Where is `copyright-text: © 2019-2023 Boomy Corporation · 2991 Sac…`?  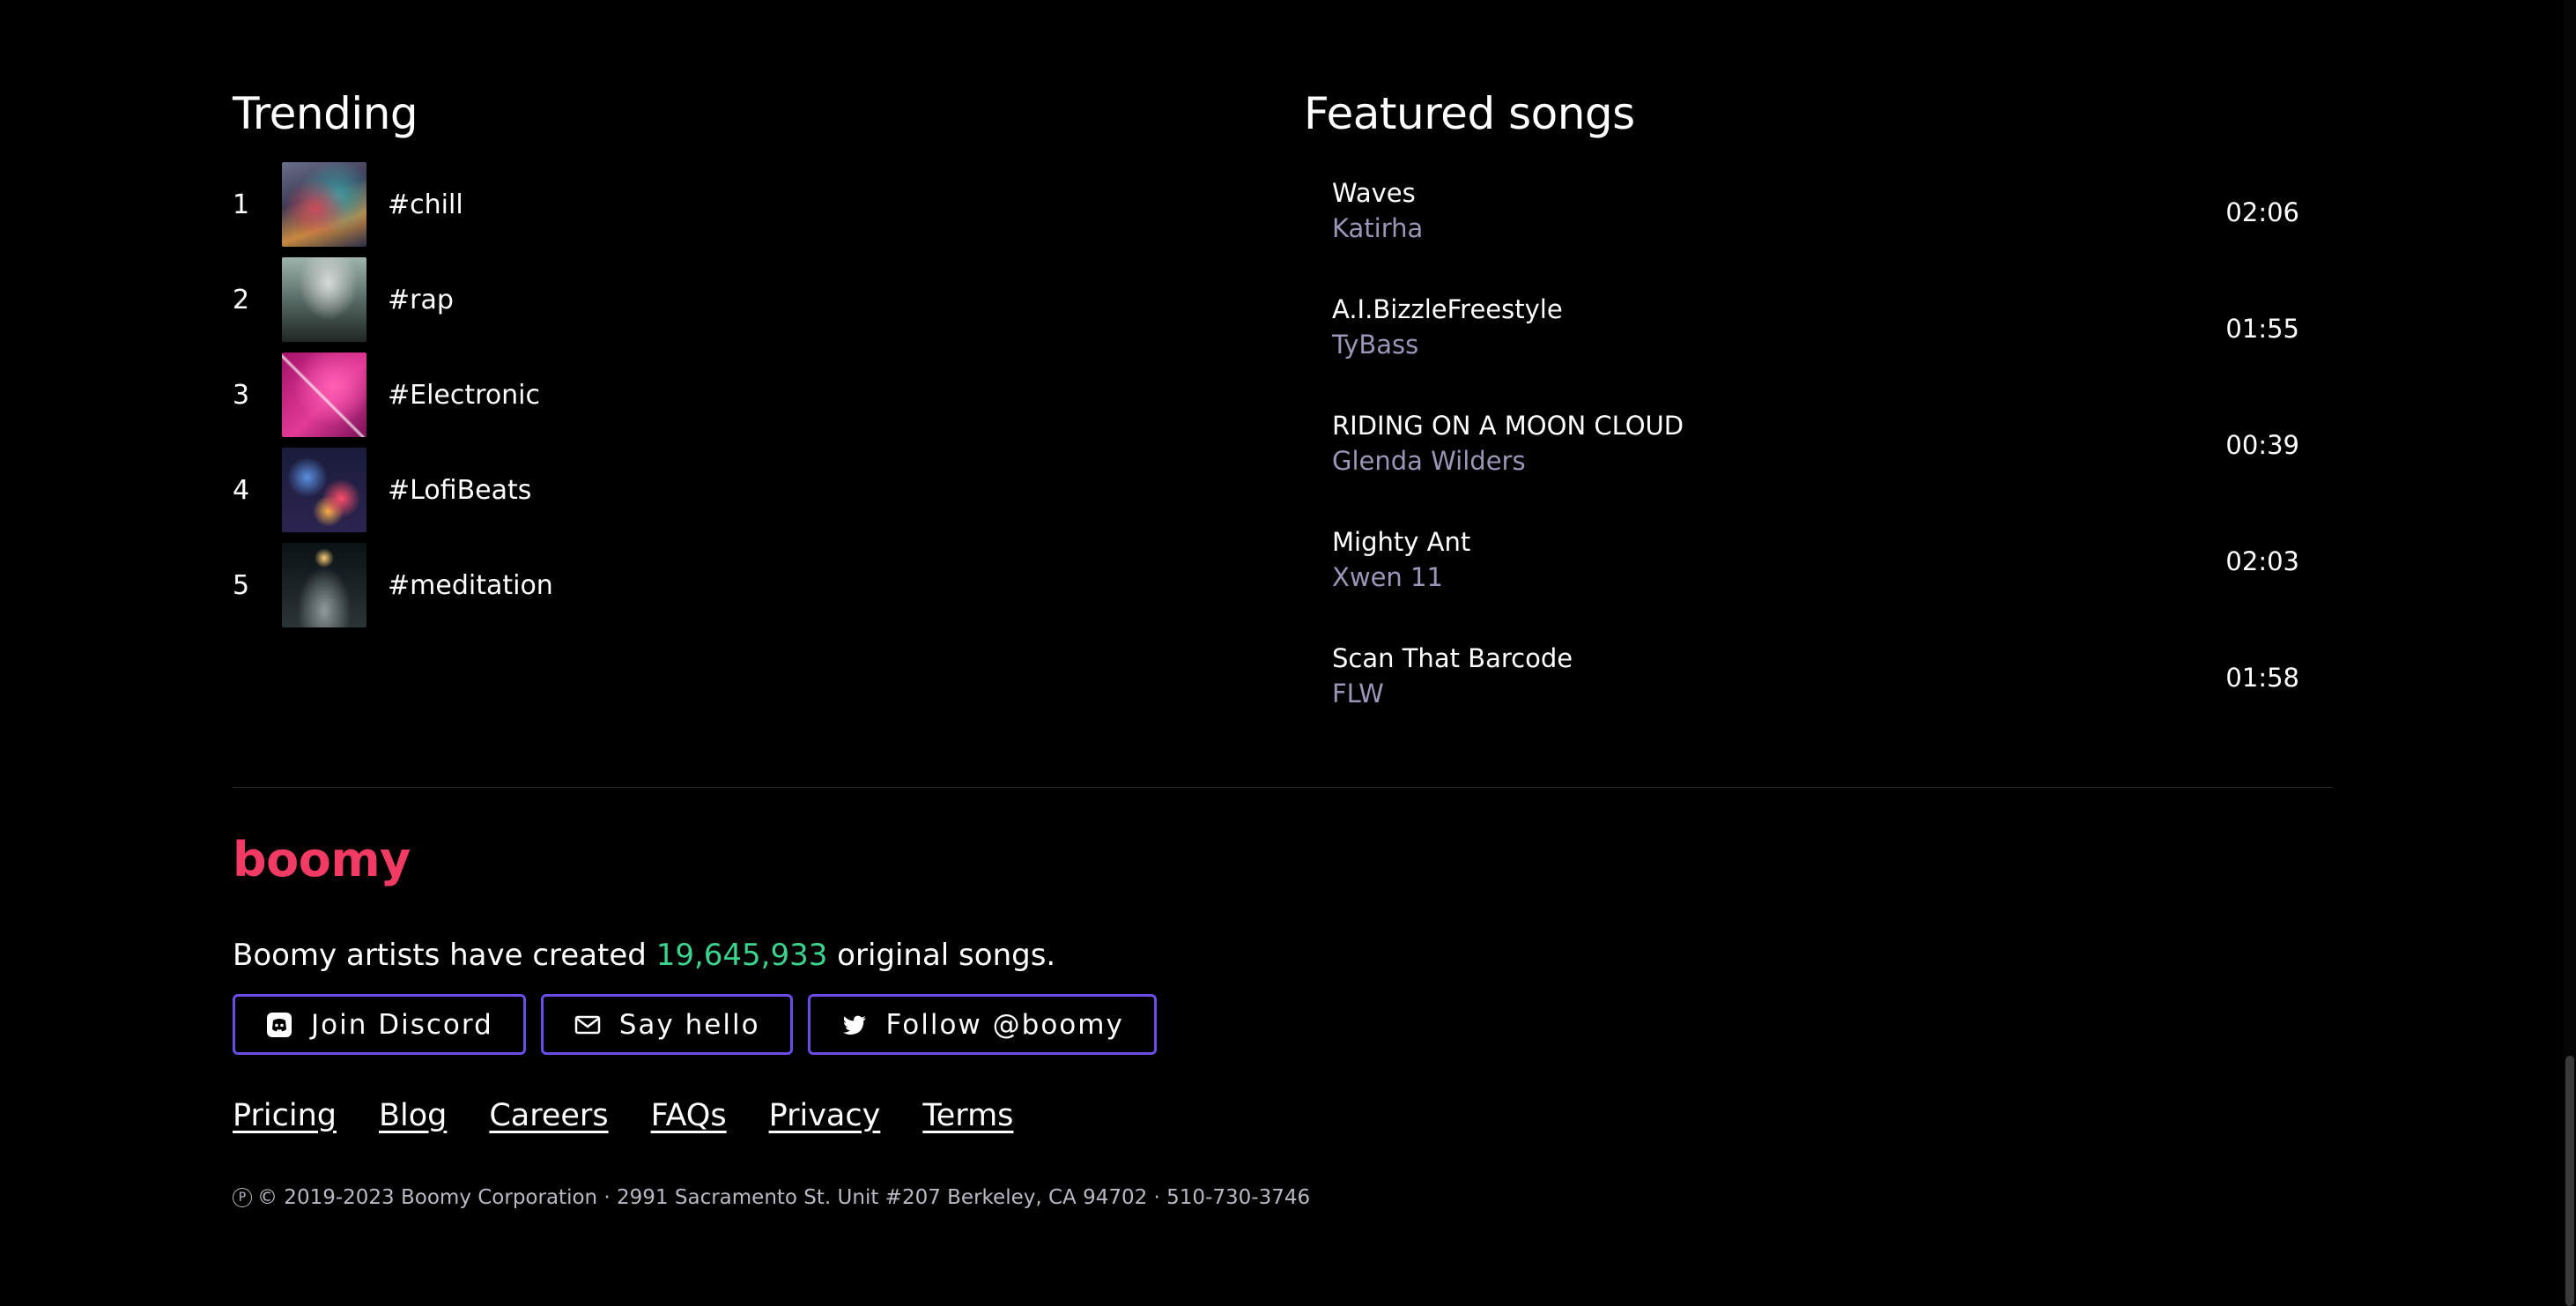
copyright-text: © 2019-2023 Boomy Corporation · 2991 Sac… is located at coordinates (784, 1197).